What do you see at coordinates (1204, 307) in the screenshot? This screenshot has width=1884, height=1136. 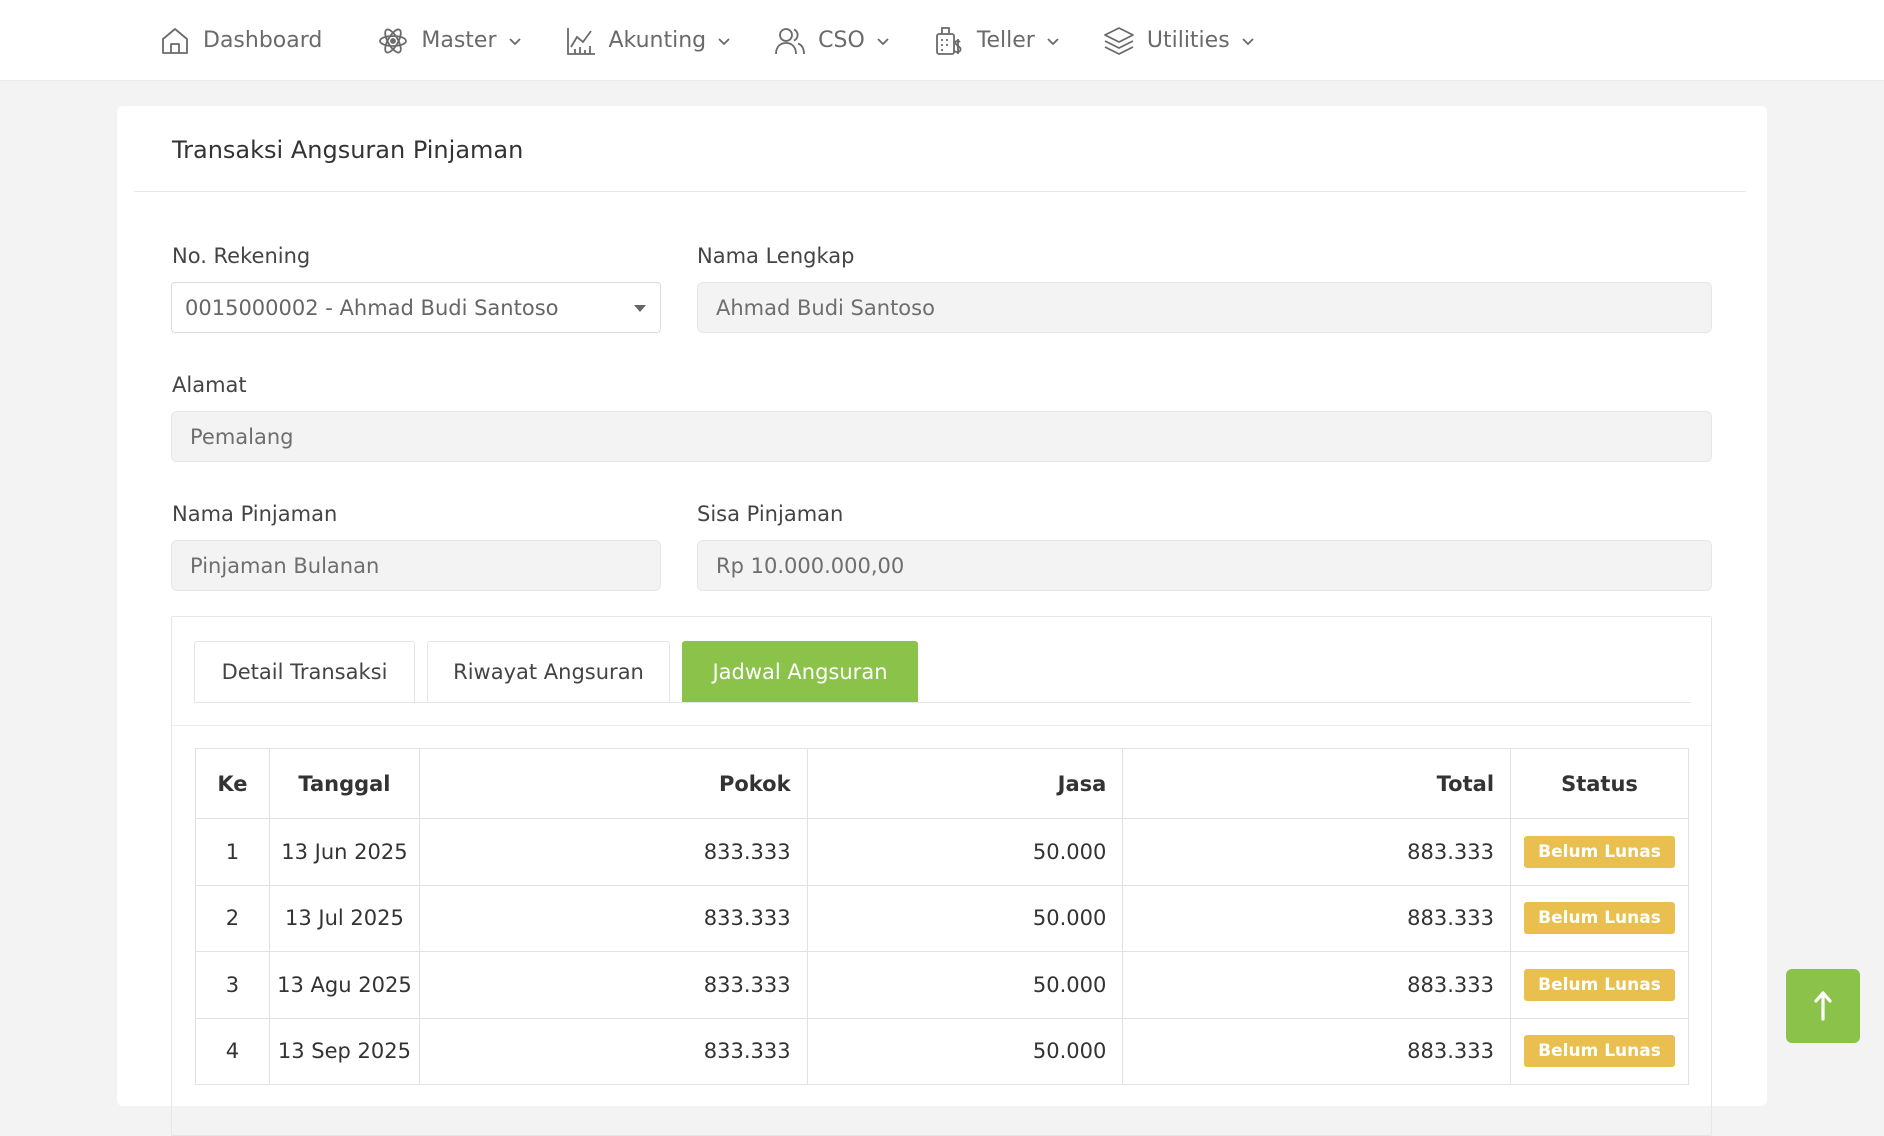 I see `nama-lengkap-field: Ahmad Budi Santoso` at bounding box center [1204, 307].